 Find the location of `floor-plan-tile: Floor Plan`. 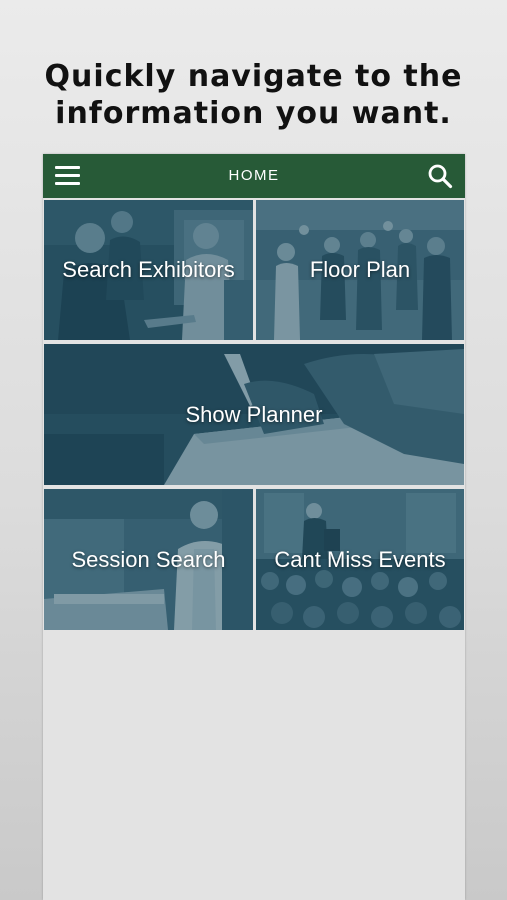

floor-plan-tile: Floor Plan is located at coordinates (360, 270).